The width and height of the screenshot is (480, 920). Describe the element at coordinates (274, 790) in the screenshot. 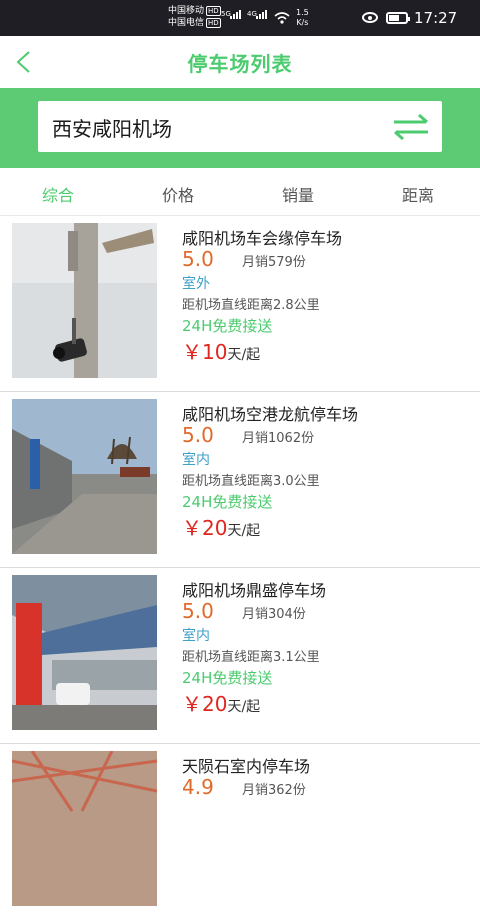

I see `lot-sales: 月销362份` at that location.